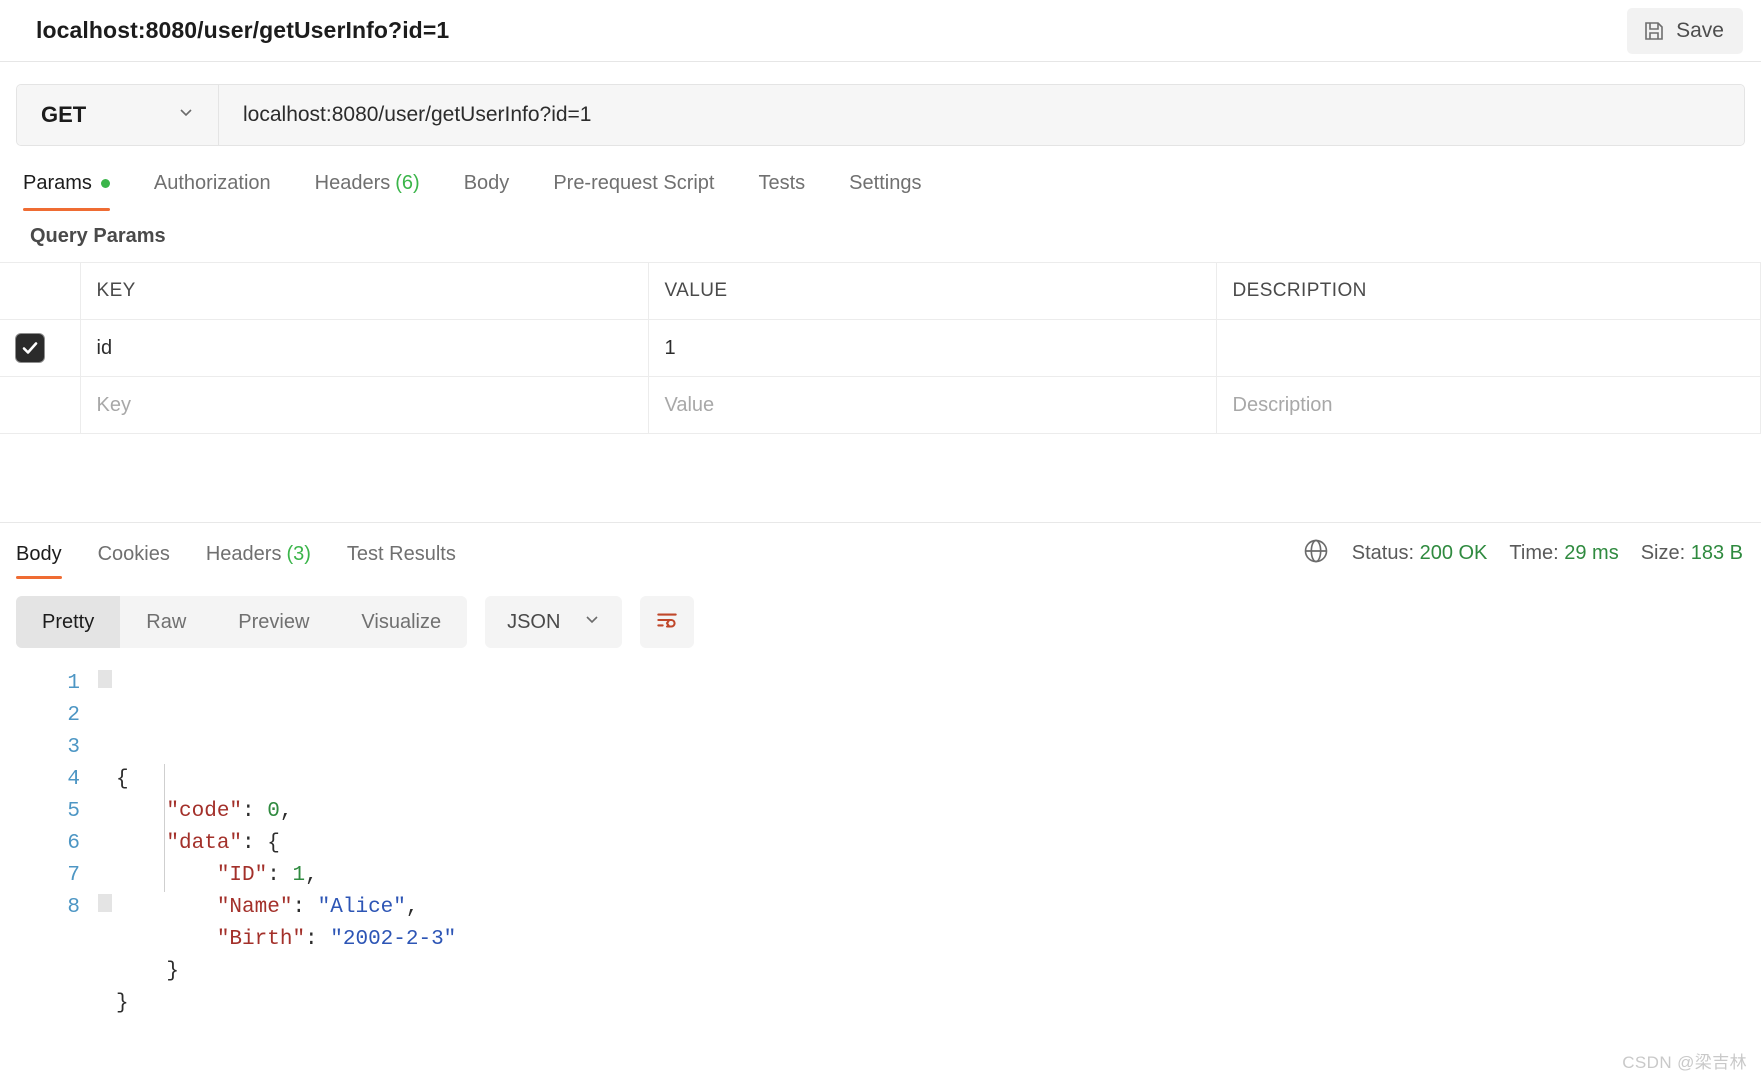 This screenshot has height=1081, width=1761. Describe the element at coordinates (361, 907) in the screenshot. I see `code-token: "Alice"` at that location.